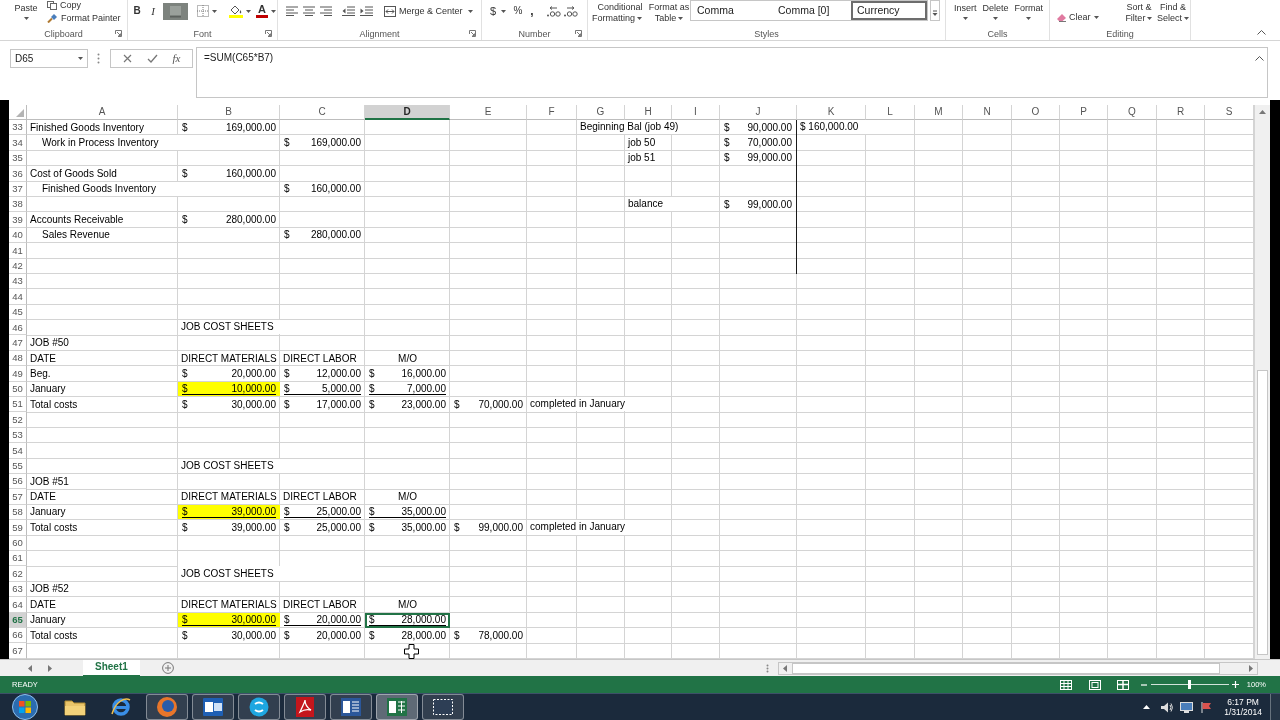 The width and height of the screenshot is (1280, 720). Describe the element at coordinates (102, 112) in the screenshot. I see `column-header: A` at that location.